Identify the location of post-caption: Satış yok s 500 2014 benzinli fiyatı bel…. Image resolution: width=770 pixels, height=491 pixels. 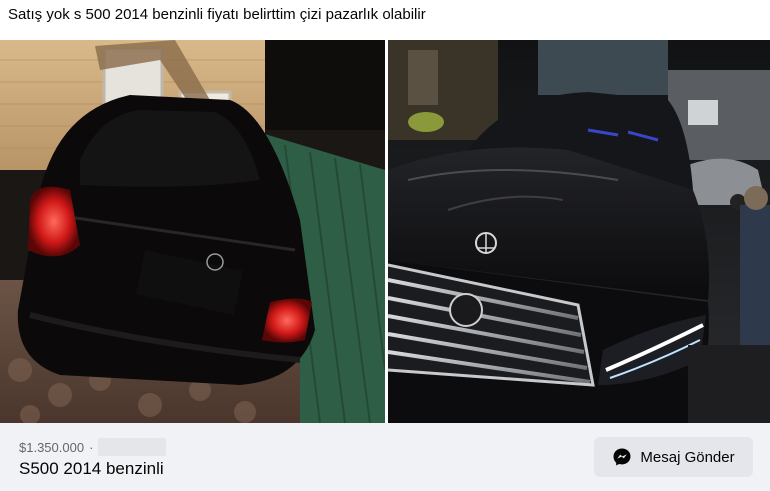
(217, 14).